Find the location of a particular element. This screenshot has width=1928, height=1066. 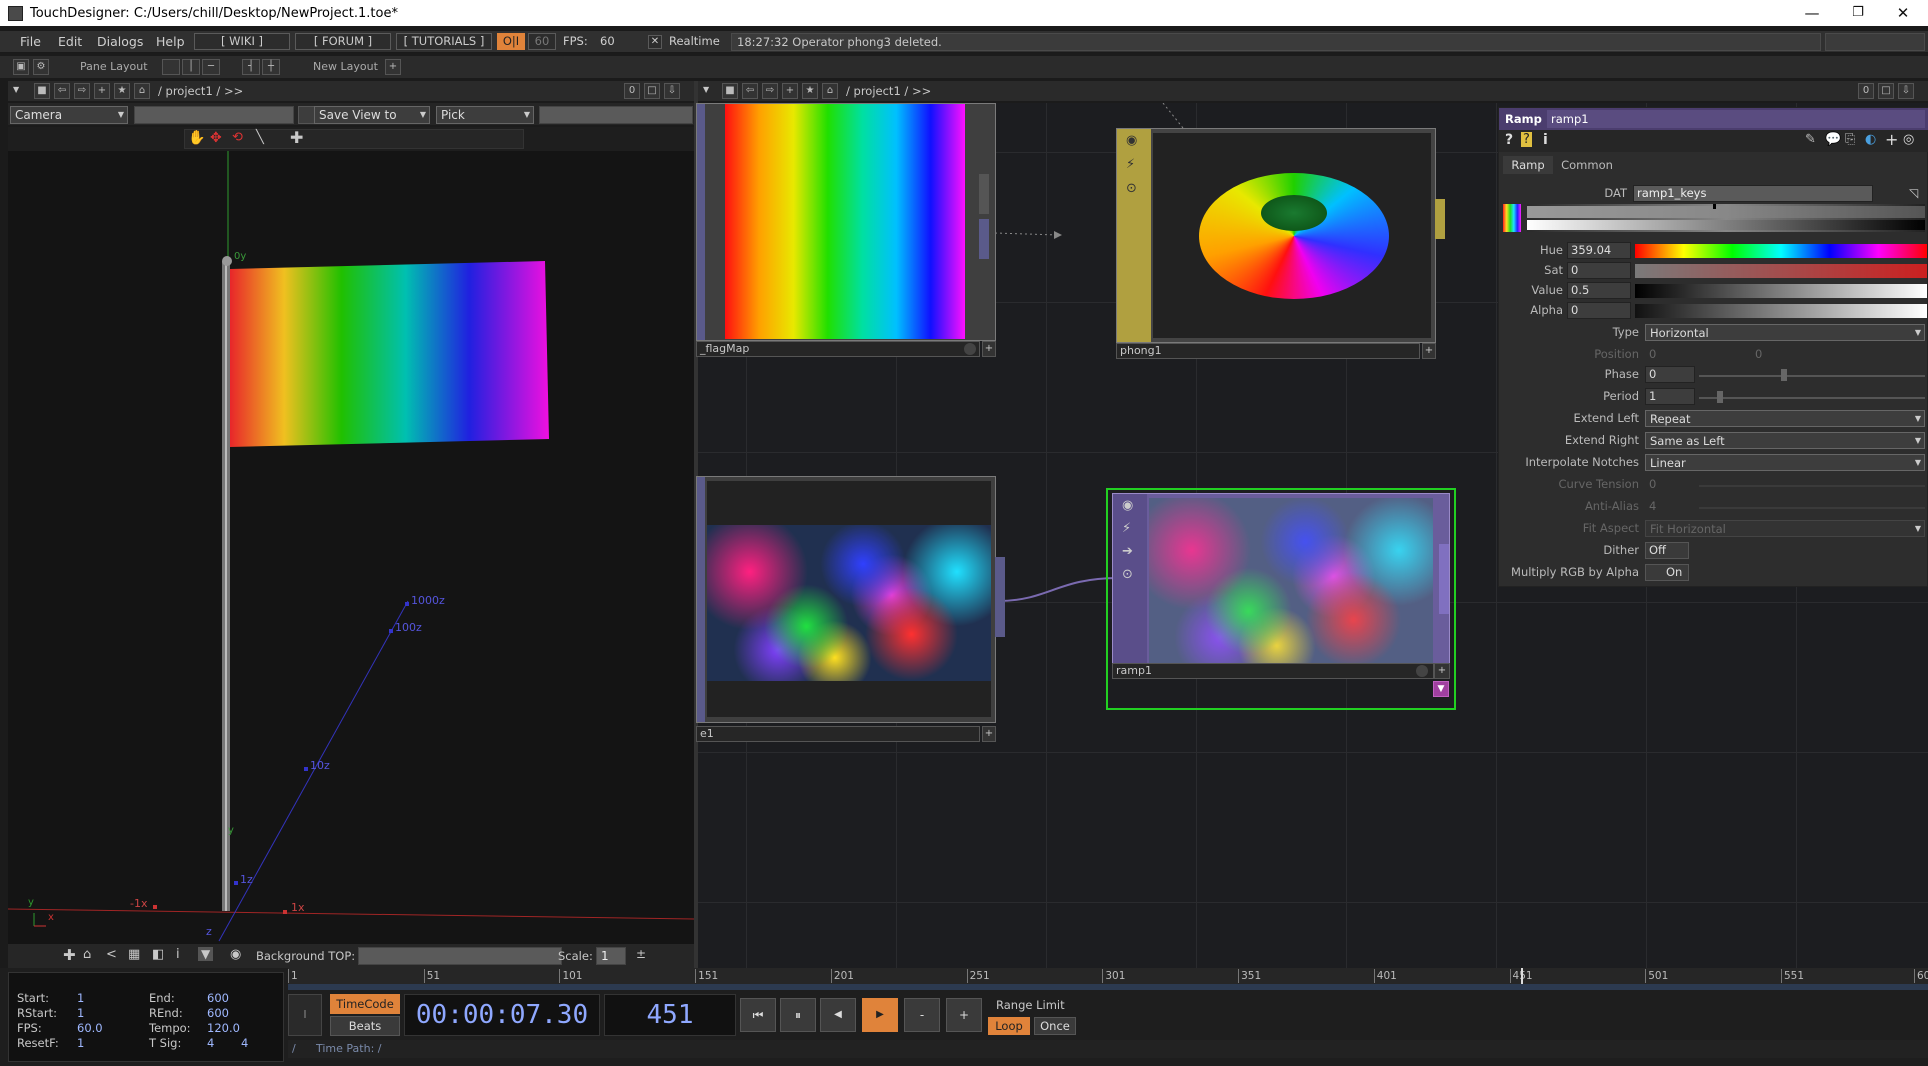

translate-icon: ✥ is located at coordinates (216, 138).